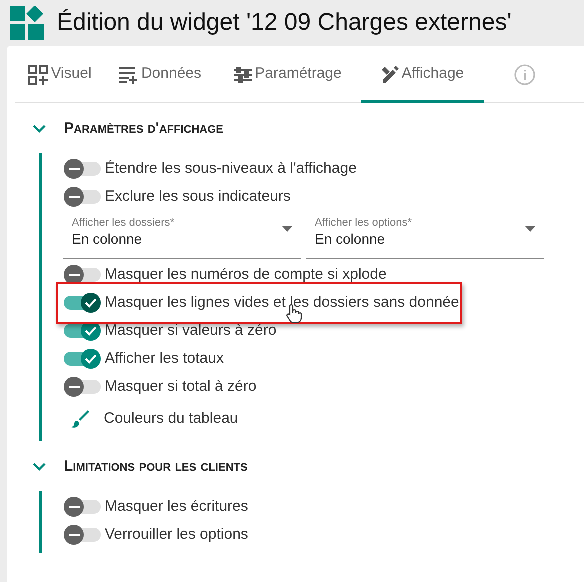  I want to click on toggle-label: Masquer si valeurs à zéro, so click(191, 331).